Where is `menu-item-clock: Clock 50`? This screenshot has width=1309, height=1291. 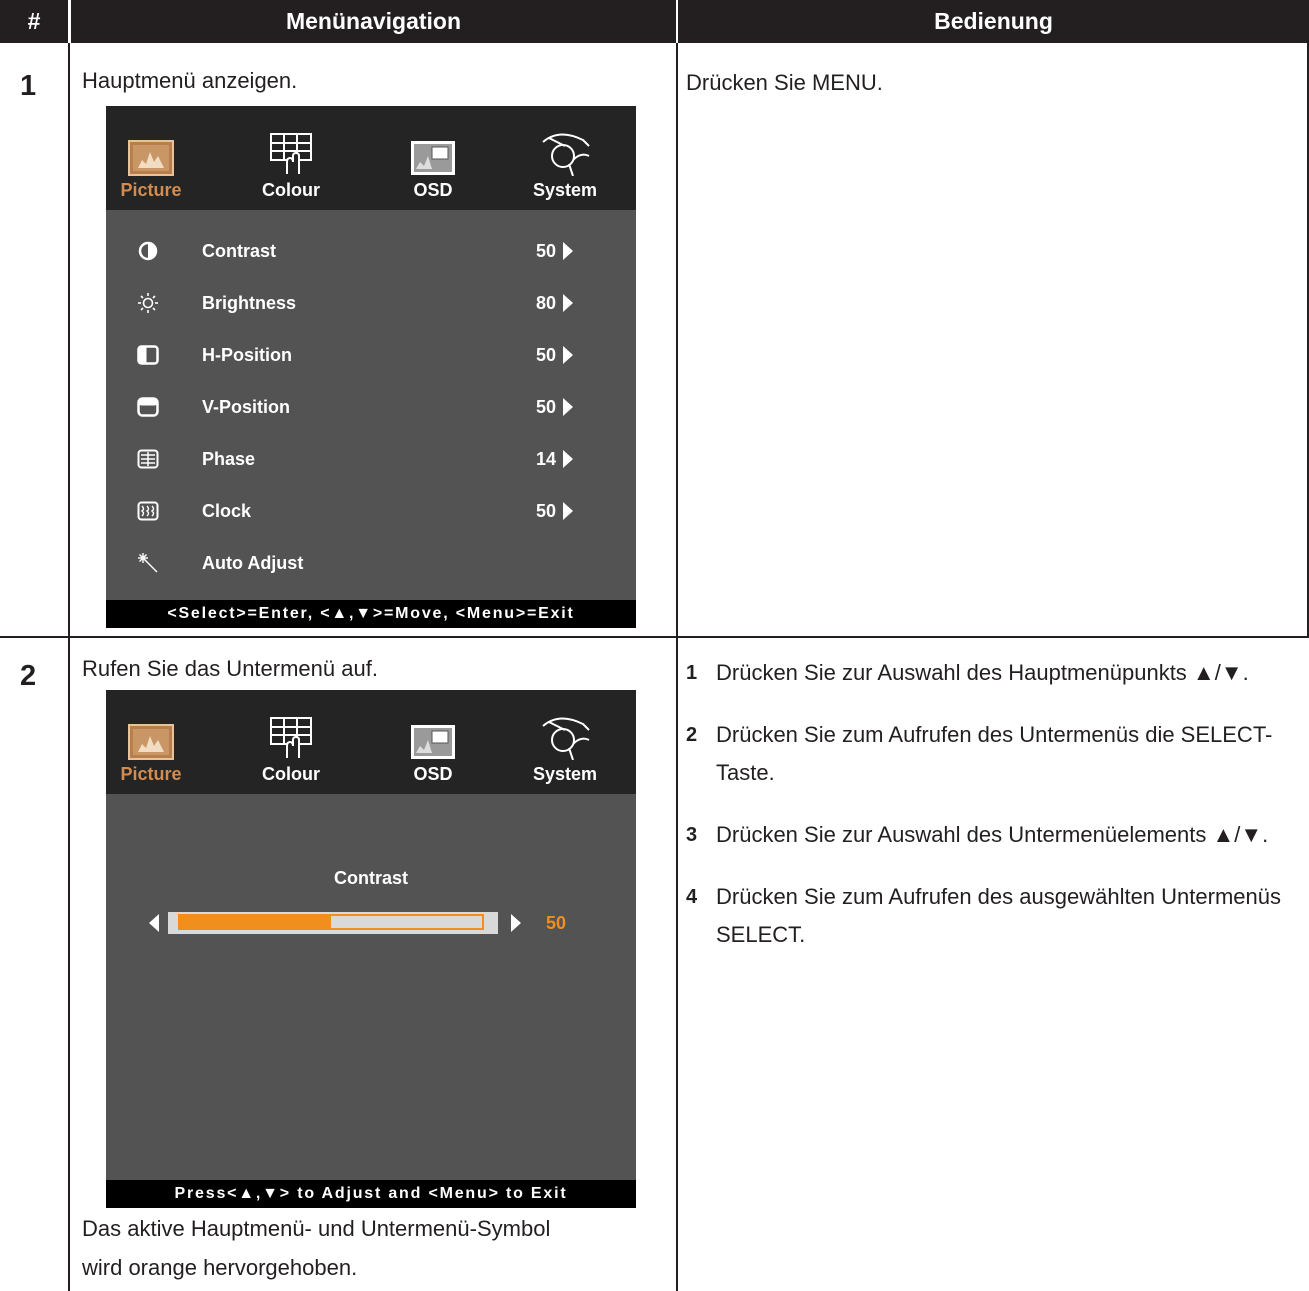
menu-item-clock: Clock 50 is located at coordinates (371, 511).